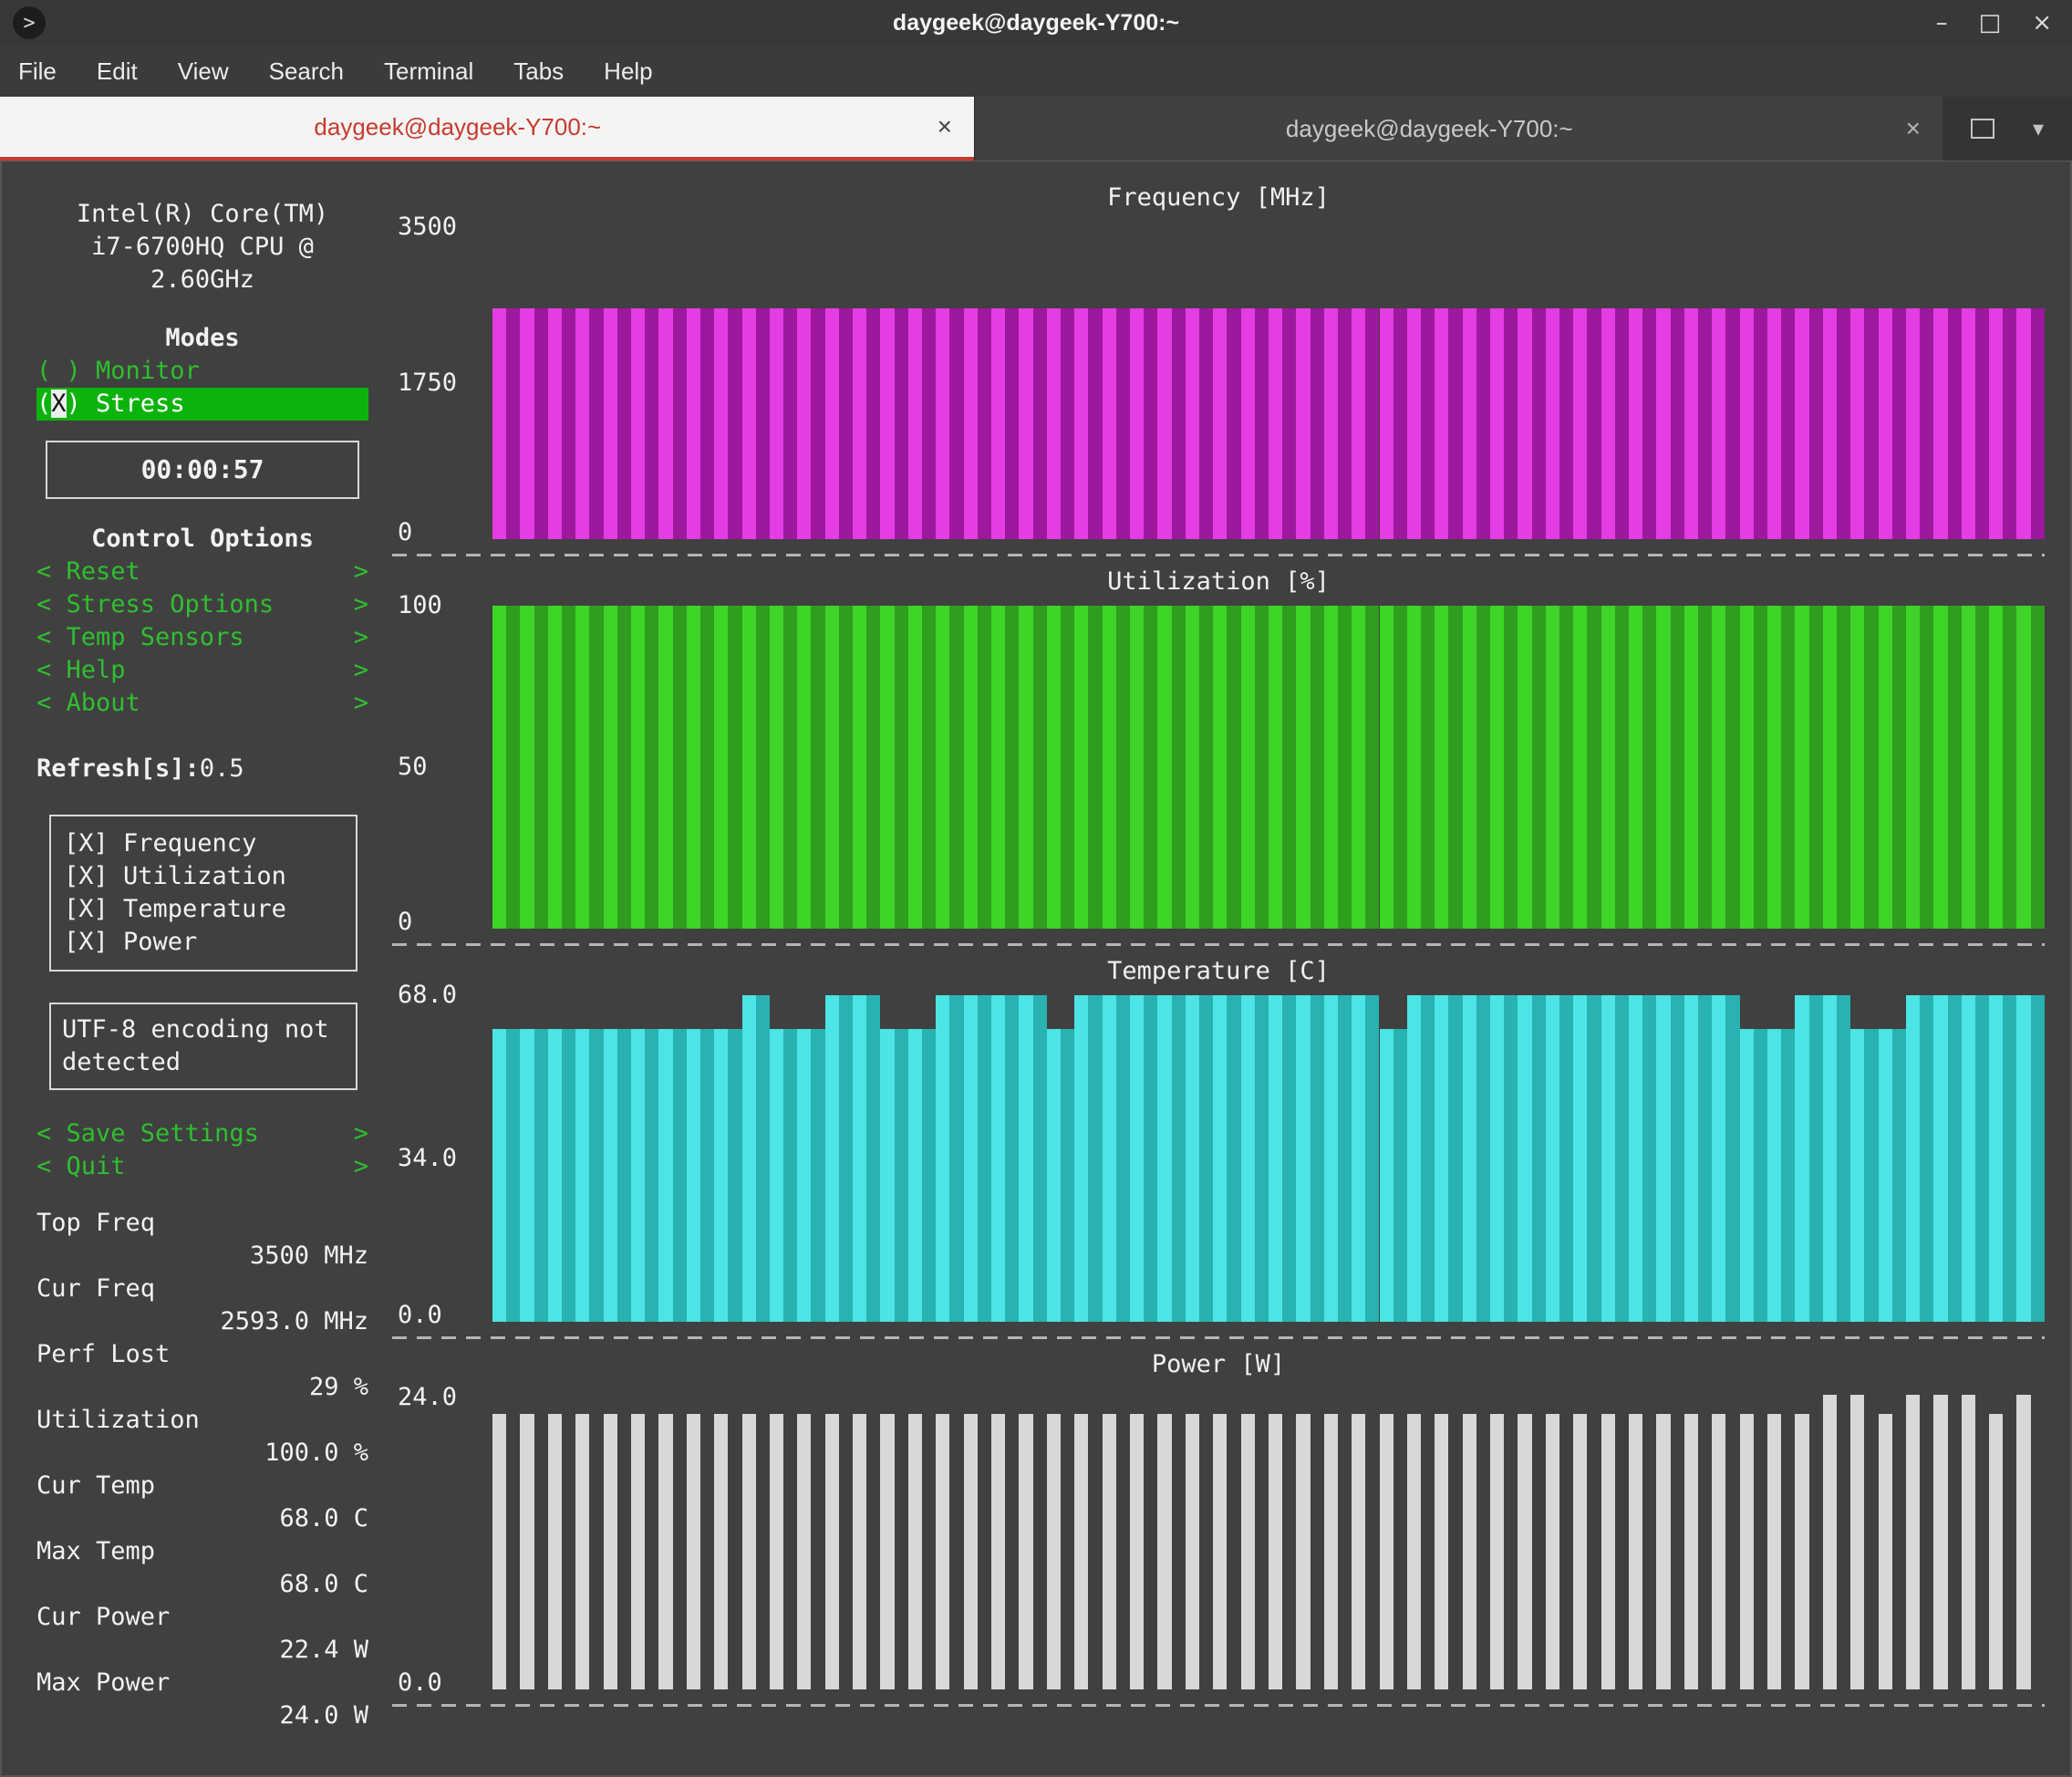 The image size is (2072, 1777). Describe the element at coordinates (1219, 380) in the screenshot. I see `chart-body: 3500 1750 0` at that location.